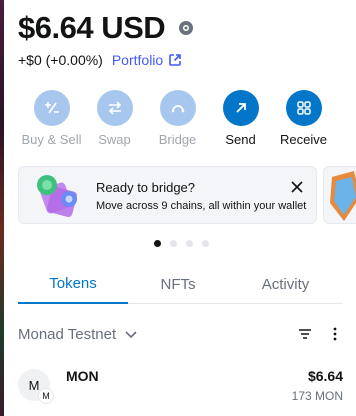  Describe the element at coordinates (92, 27) in the screenshot. I see `total-balance: $6.64 USD` at that location.